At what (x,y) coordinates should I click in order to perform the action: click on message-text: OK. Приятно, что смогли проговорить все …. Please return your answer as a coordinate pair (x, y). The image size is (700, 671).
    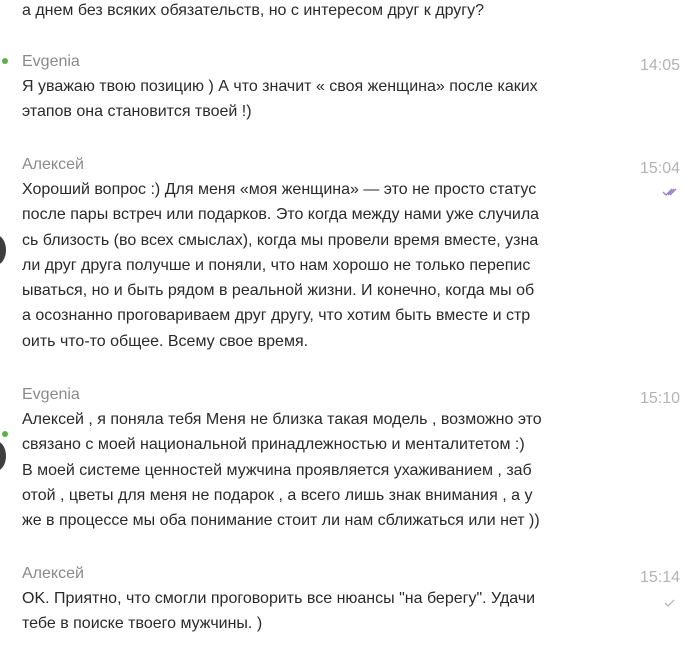
    Looking at the image, I should click on (317, 611).